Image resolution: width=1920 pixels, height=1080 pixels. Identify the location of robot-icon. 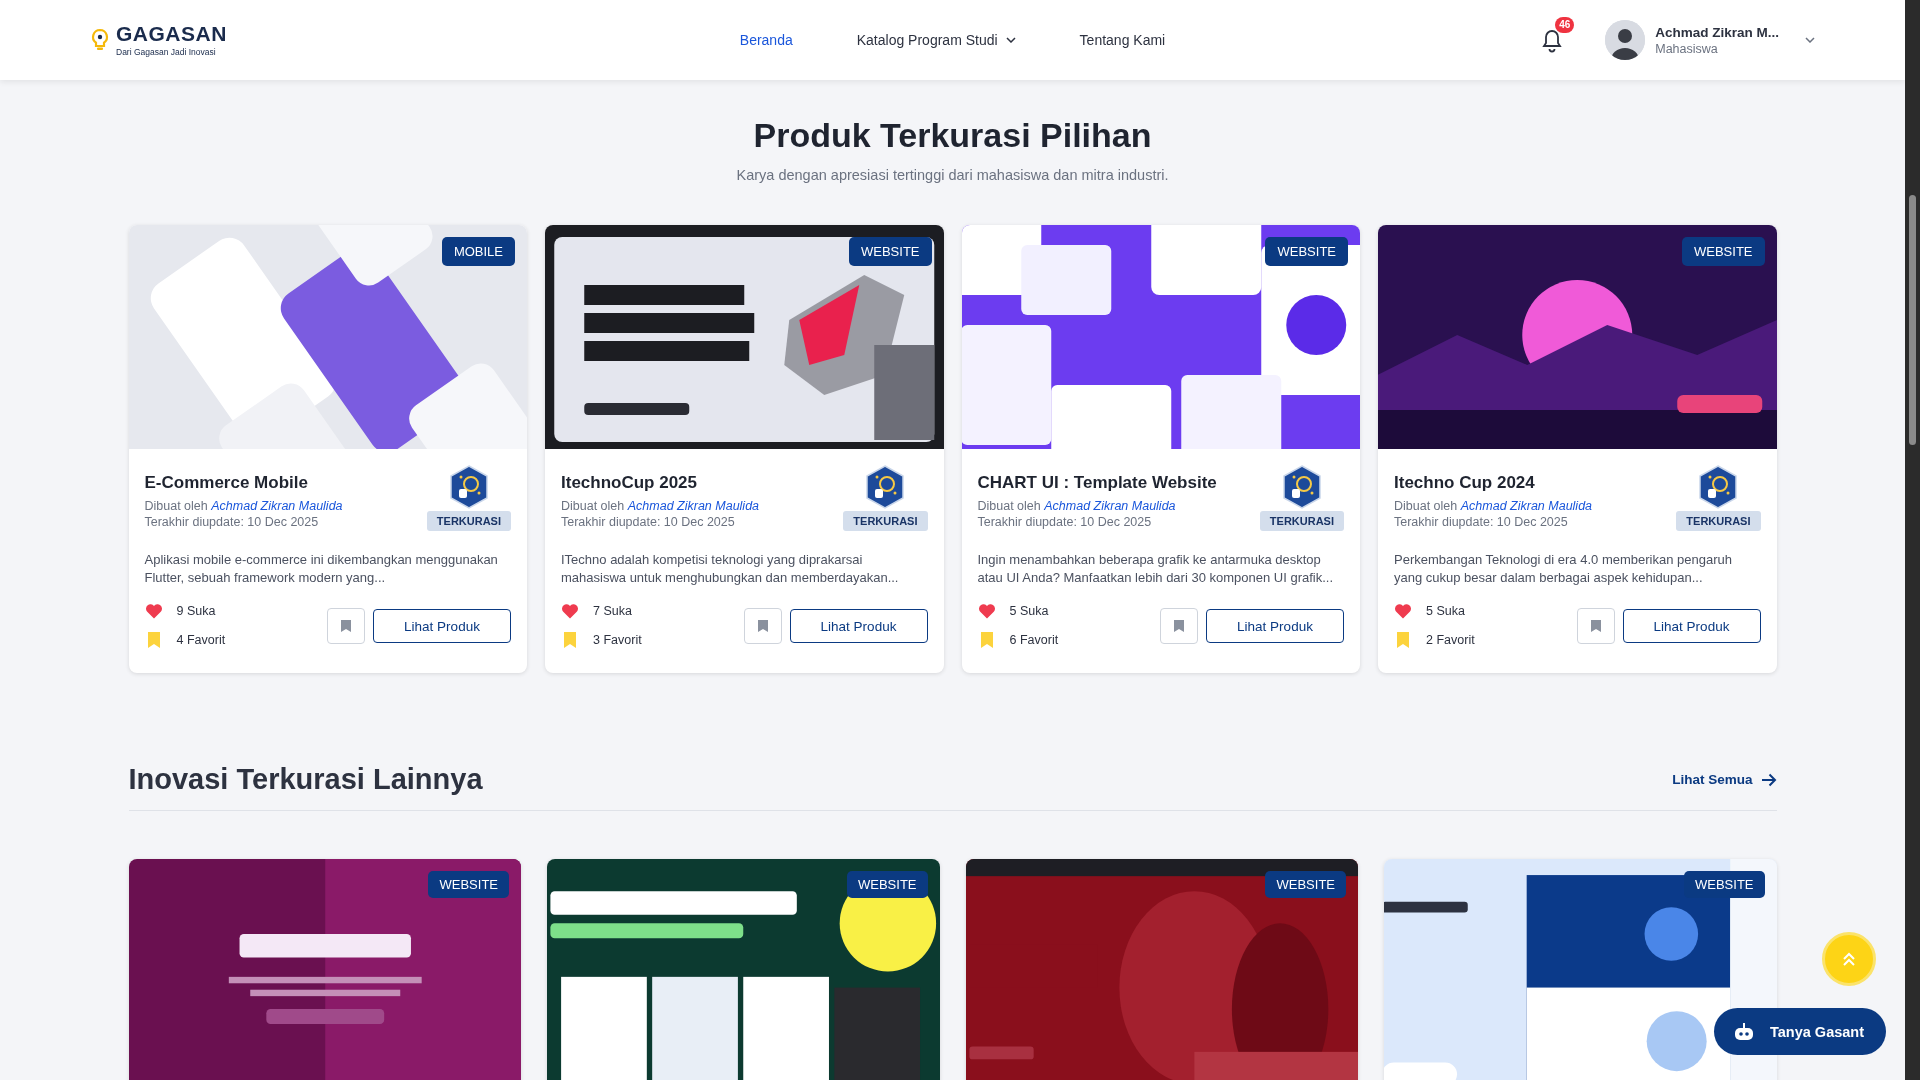
(1744, 1031).